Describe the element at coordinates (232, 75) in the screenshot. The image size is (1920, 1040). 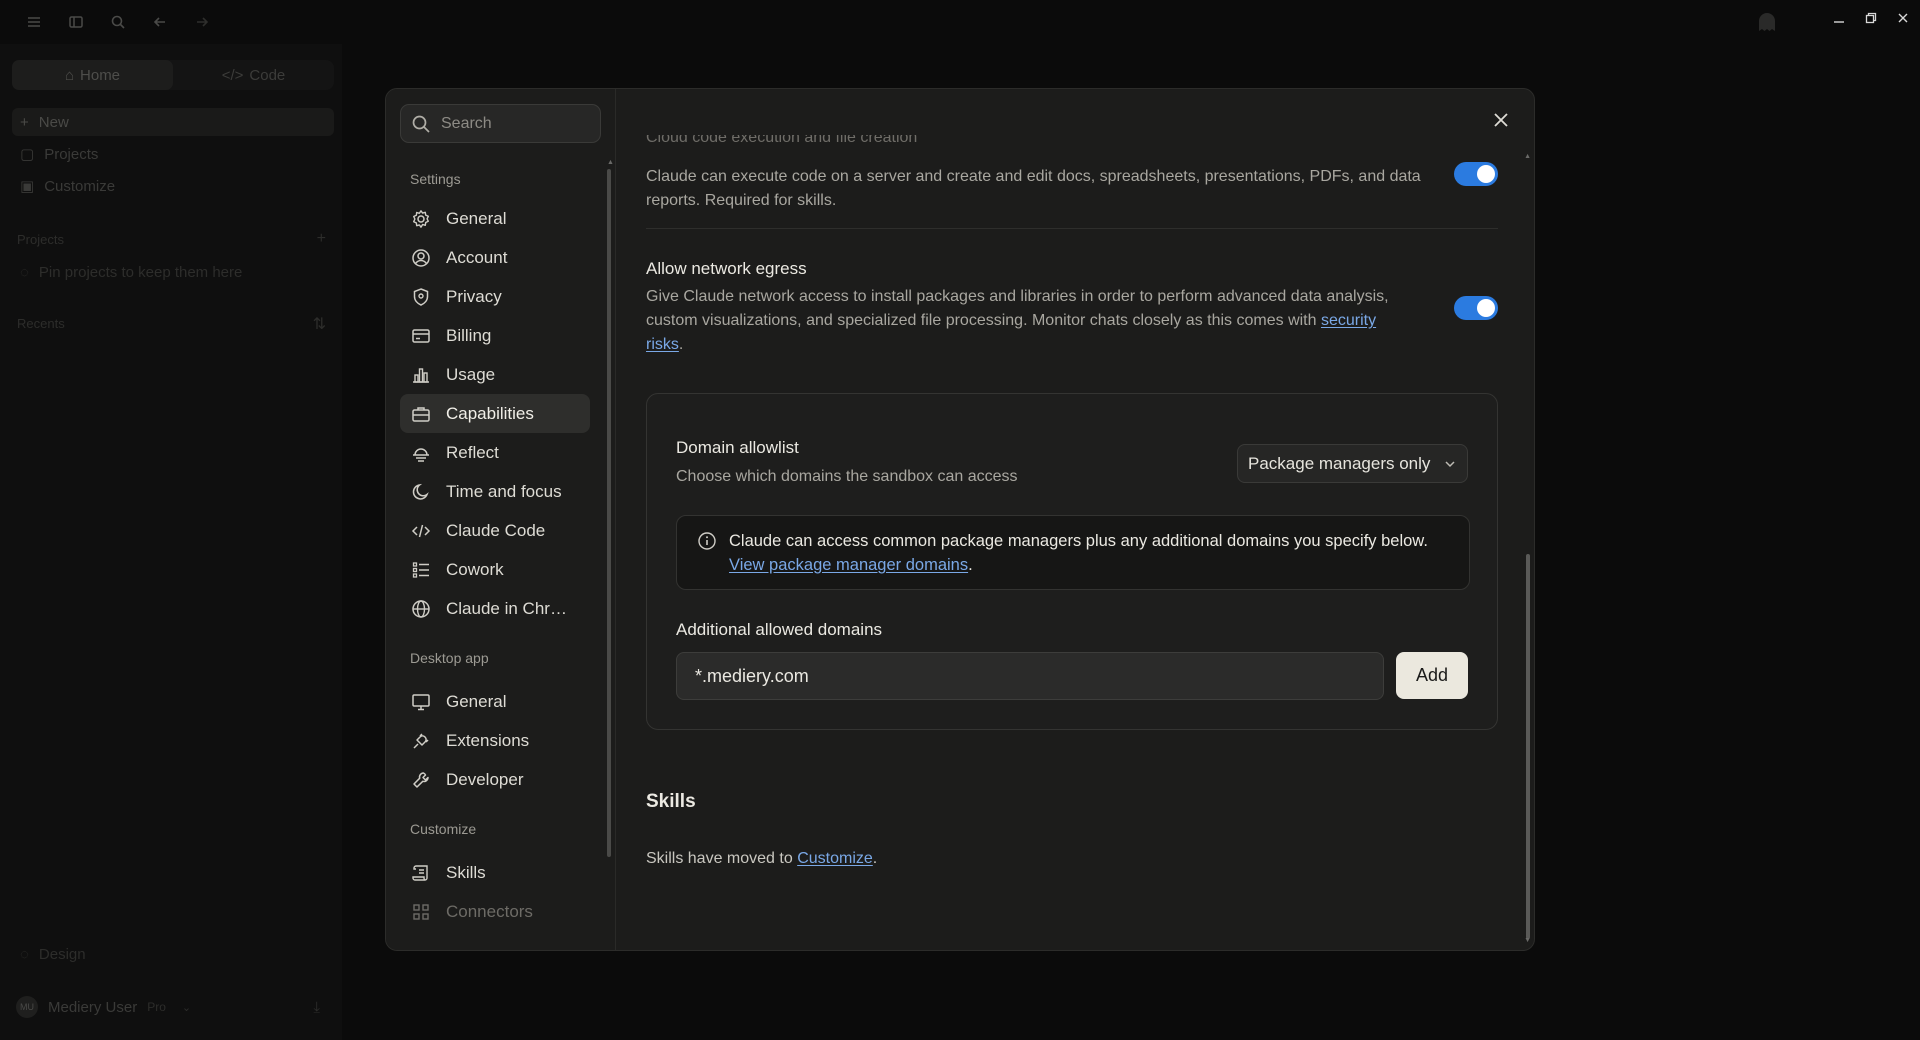
I see `code-icon: </>` at that location.